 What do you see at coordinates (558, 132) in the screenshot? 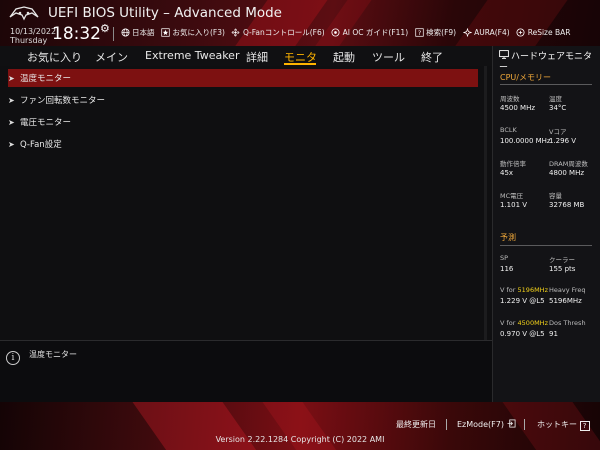
I see `vcore-label: Vコア` at bounding box center [558, 132].